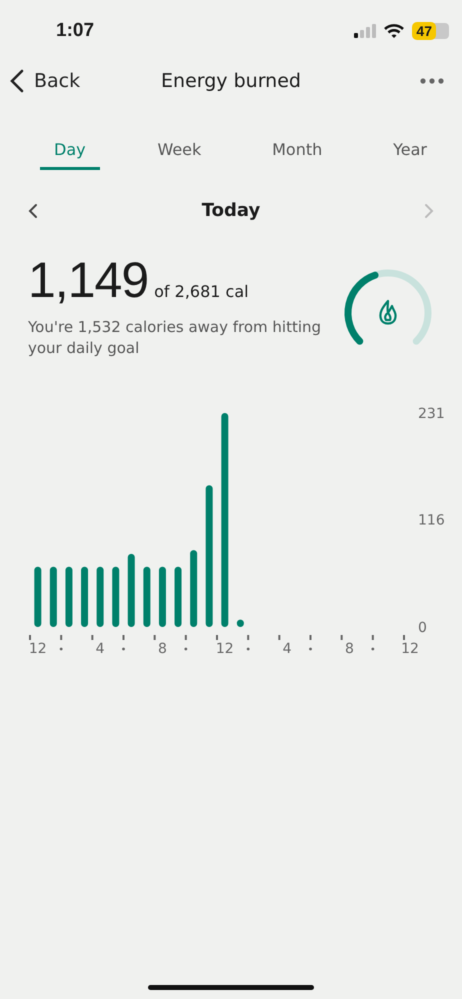  I want to click on more-icon, so click(432, 81).